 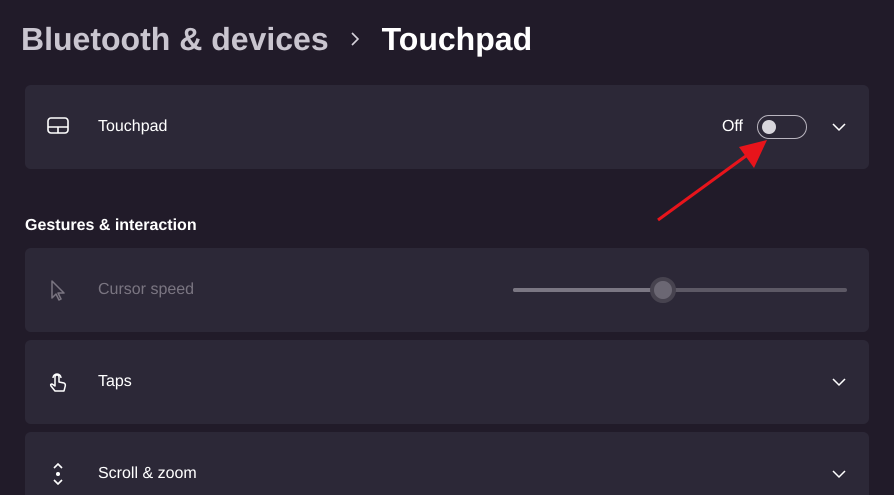 What do you see at coordinates (782, 127) in the screenshot?
I see `touchpad-toggle` at bounding box center [782, 127].